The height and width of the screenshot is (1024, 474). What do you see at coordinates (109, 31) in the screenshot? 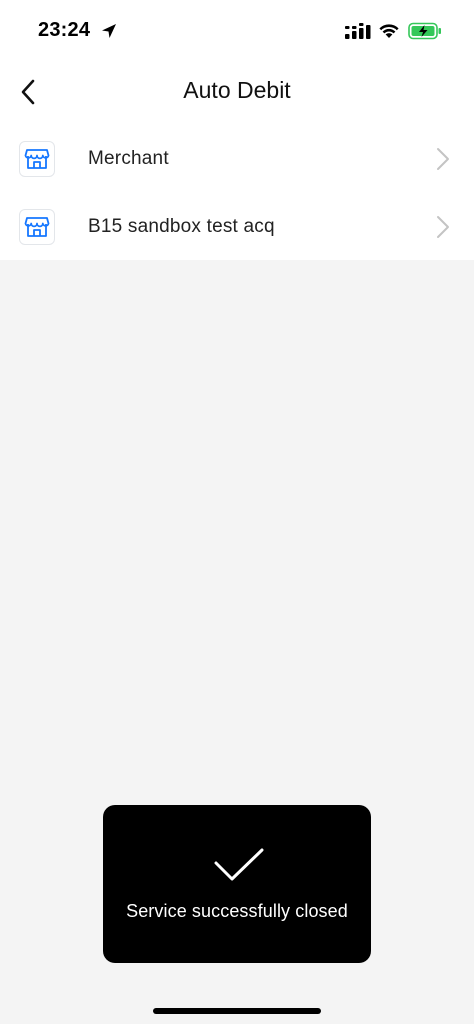
I see `location-arrow-icon` at bounding box center [109, 31].